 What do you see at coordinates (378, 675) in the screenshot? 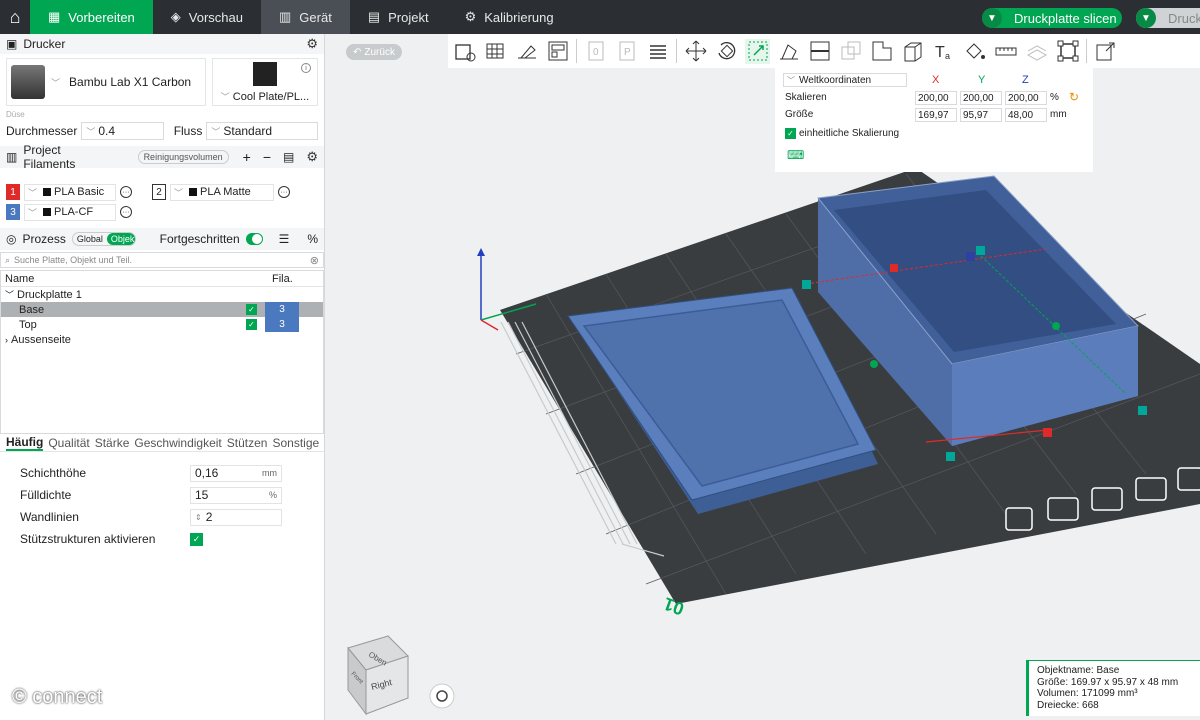
I see `view-cube: Oben Front Right` at bounding box center [378, 675].